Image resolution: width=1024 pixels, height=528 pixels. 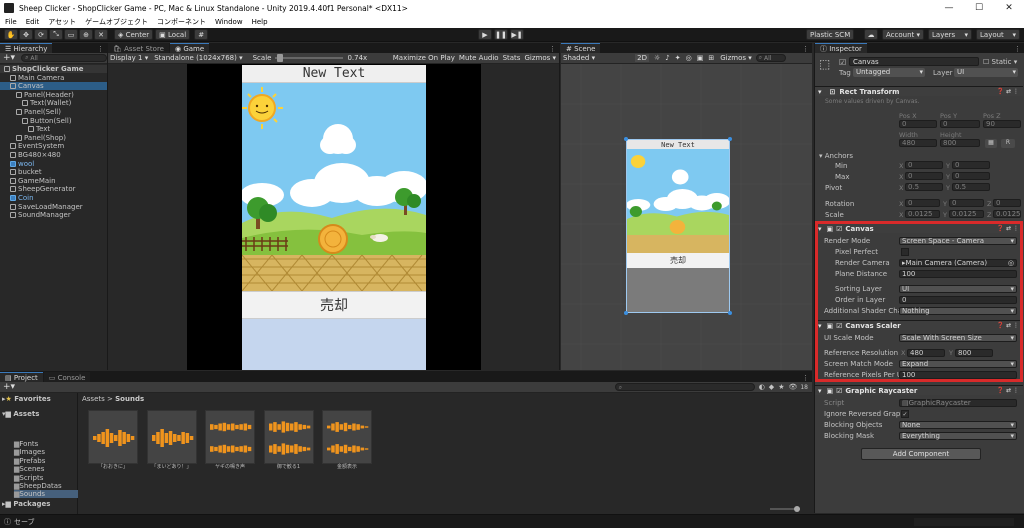 What do you see at coordinates (700, 58) in the screenshot?
I see `scene-camera-icon: ▣` at bounding box center [700, 58].